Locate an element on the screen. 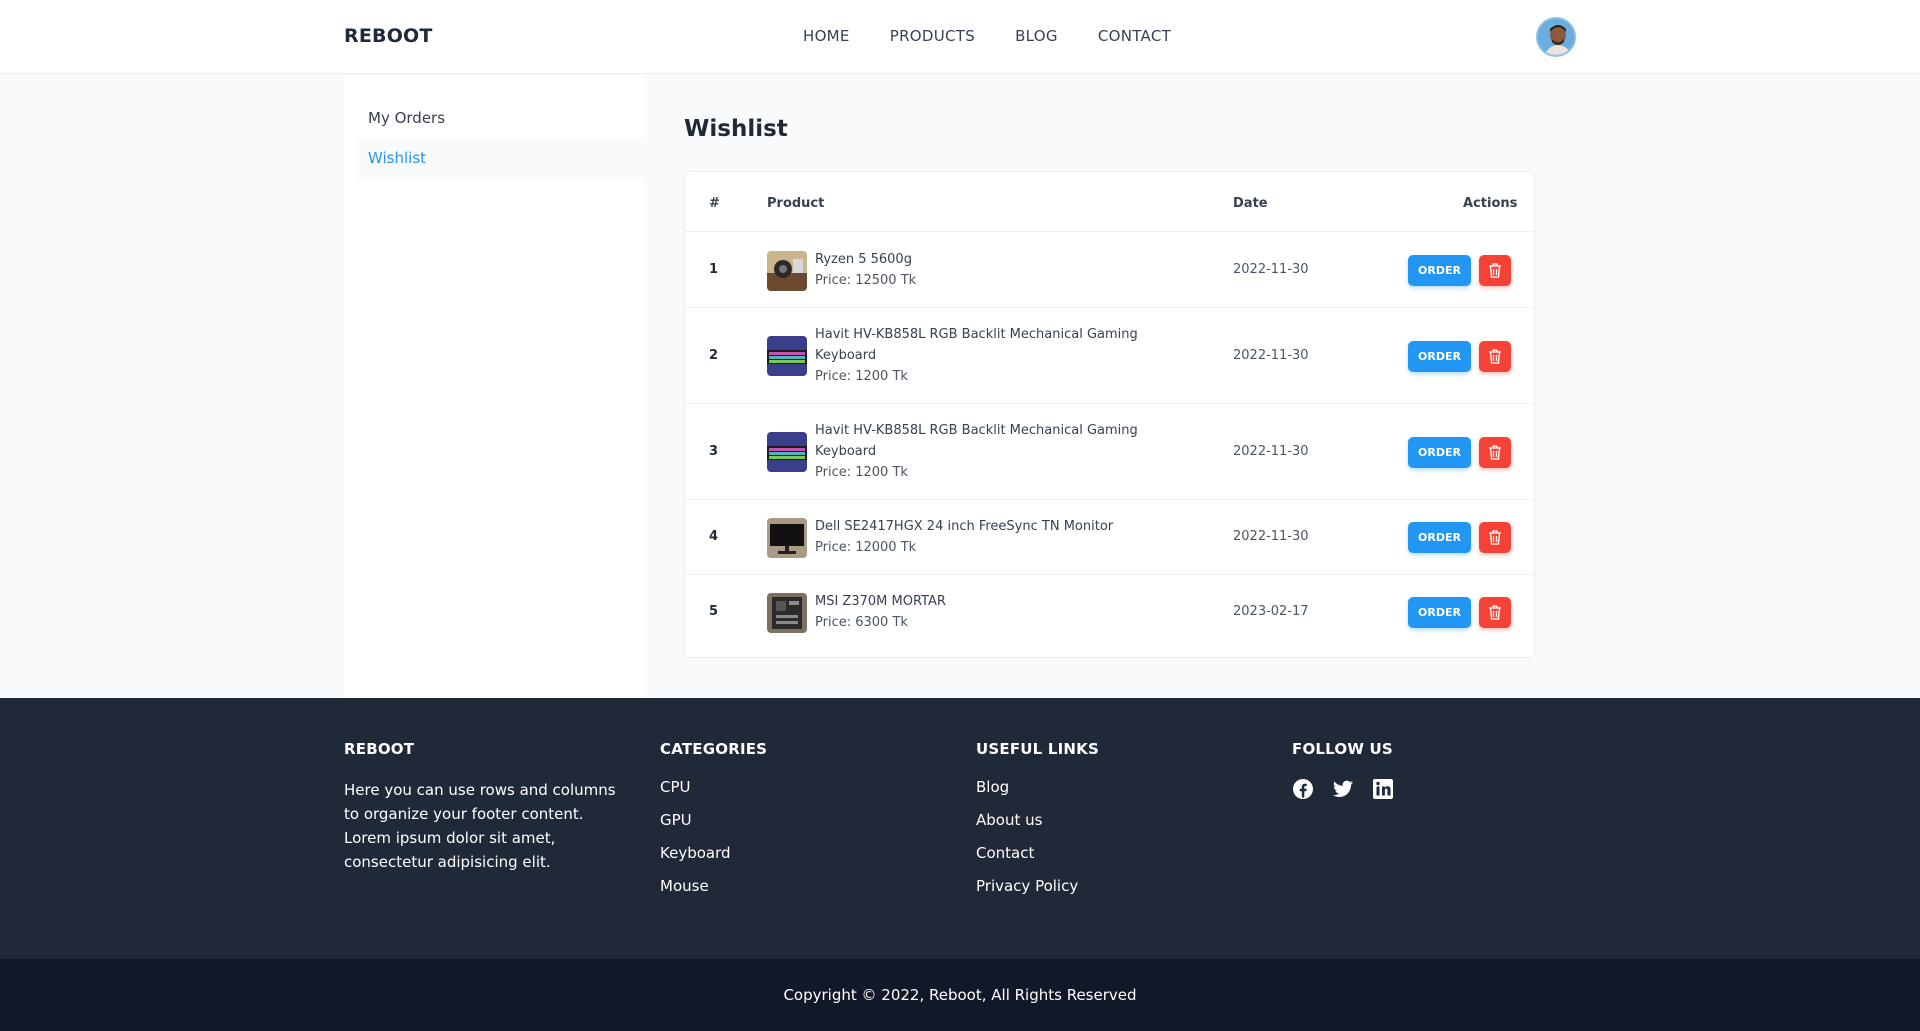 The image size is (1920, 1031). brand-logo: REBOOT is located at coordinates (388, 36).